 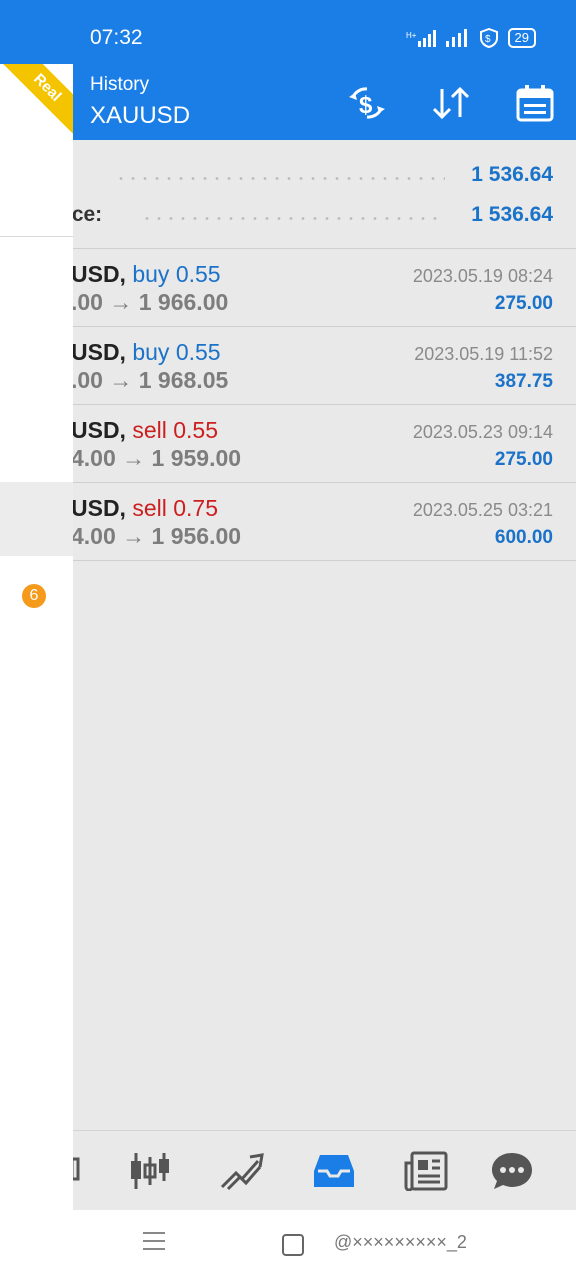 I want to click on trade-profit: 600.00, so click(x=523, y=537).